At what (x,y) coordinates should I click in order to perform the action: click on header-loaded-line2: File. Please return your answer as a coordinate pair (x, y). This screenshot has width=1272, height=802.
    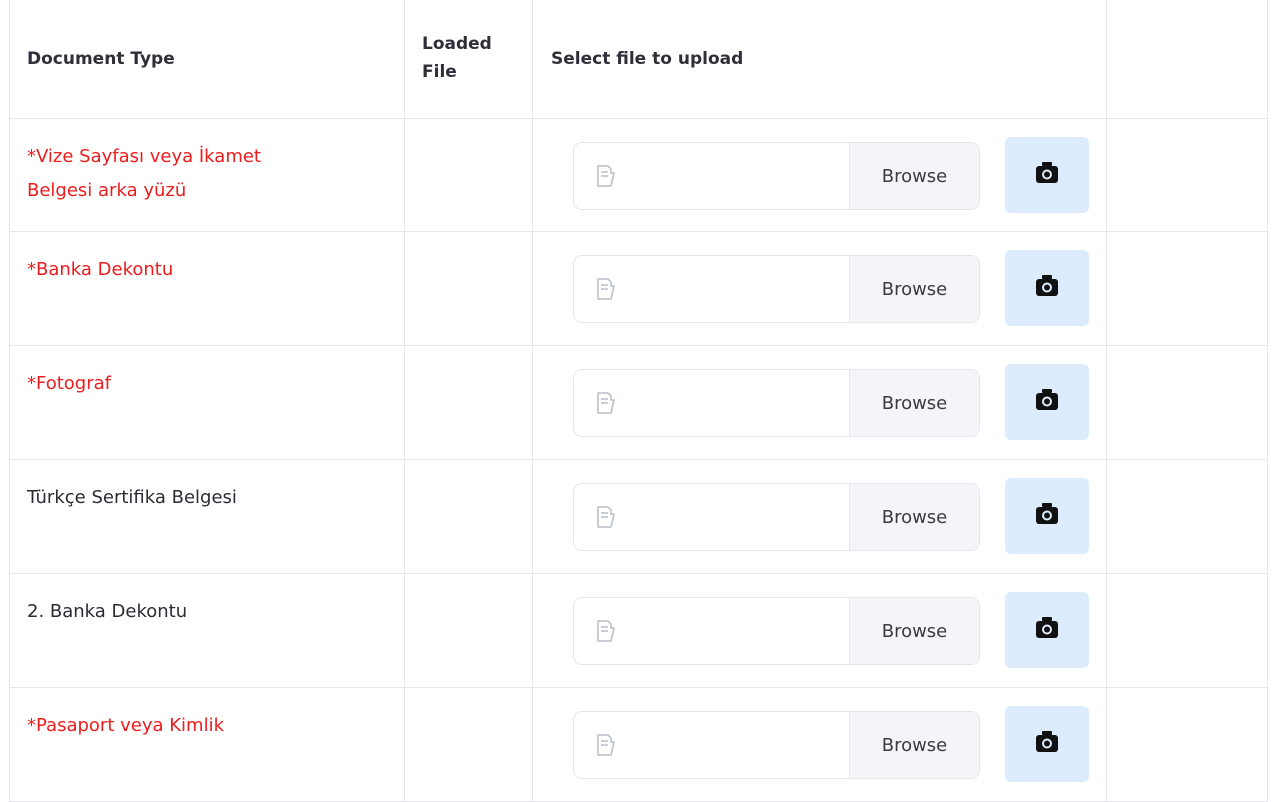
    Looking at the image, I should click on (439, 72).